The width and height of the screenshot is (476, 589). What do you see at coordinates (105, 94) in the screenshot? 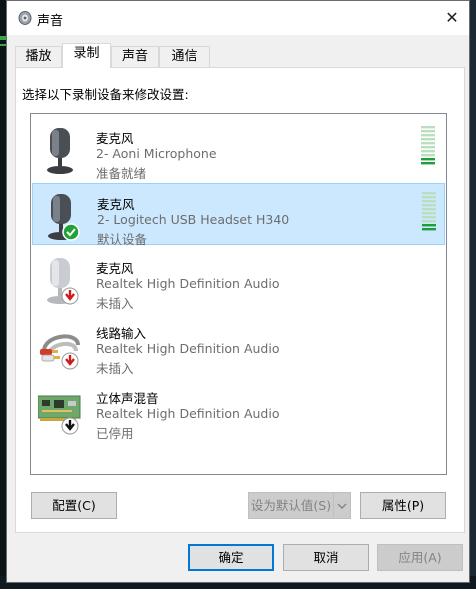
I see `instruction-text: 选择以下录制设备来修改设置:` at bounding box center [105, 94].